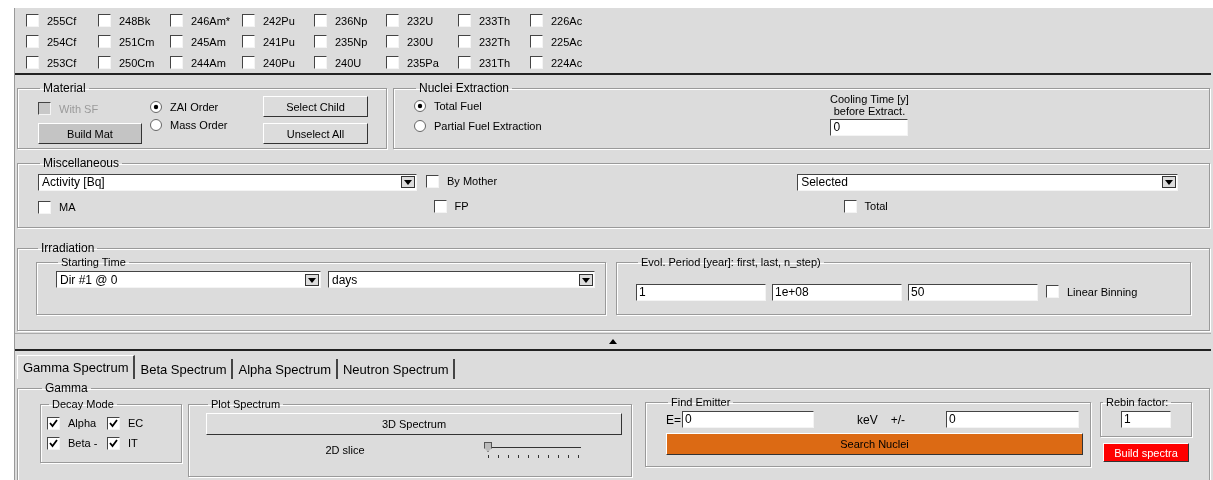  I want to click on radio-label: Total Fuel, so click(458, 106).